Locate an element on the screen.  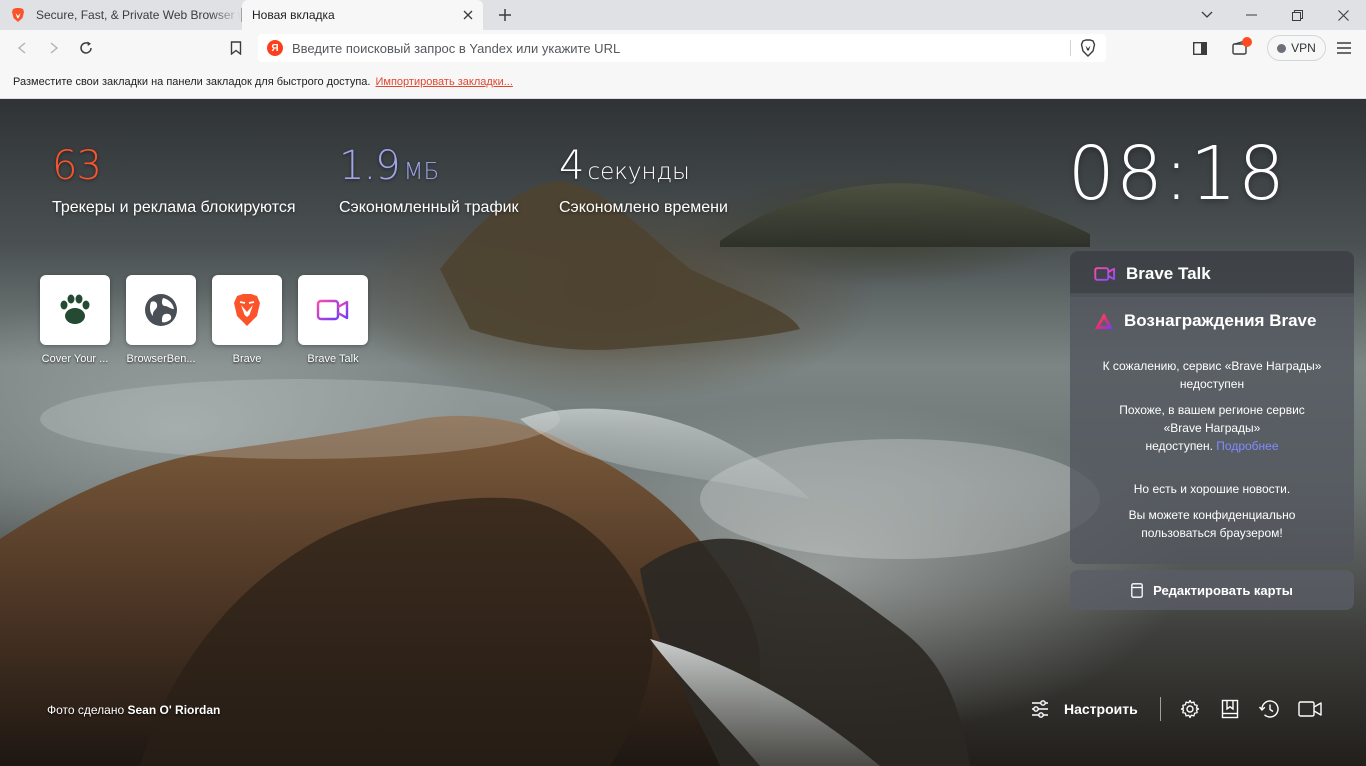
restore-icon is located at coordinates (1297, 15).